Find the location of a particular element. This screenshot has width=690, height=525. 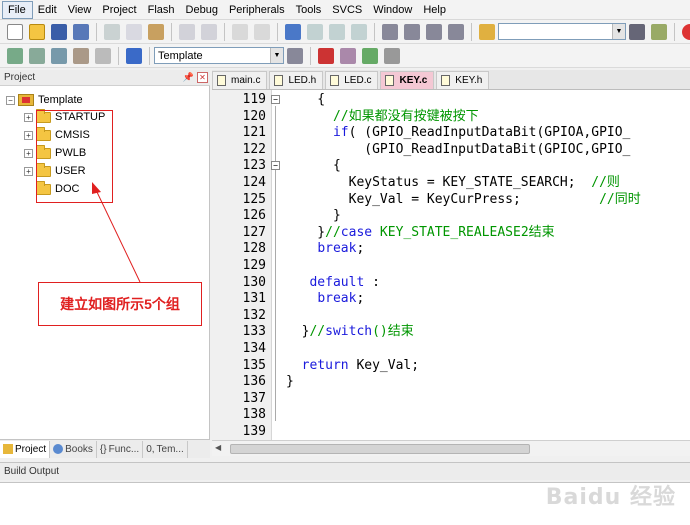

code-line: 130 default : is located at coordinates (451, 283).